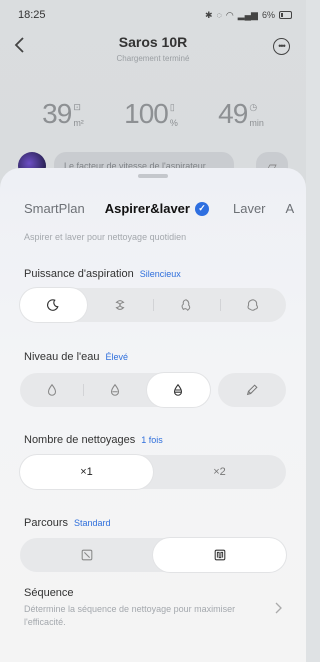 Image resolution: width=320 pixels, height=662 pixels. I want to click on passes-section-label: Nombre de nettoyages 1 fois, so click(93, 440).